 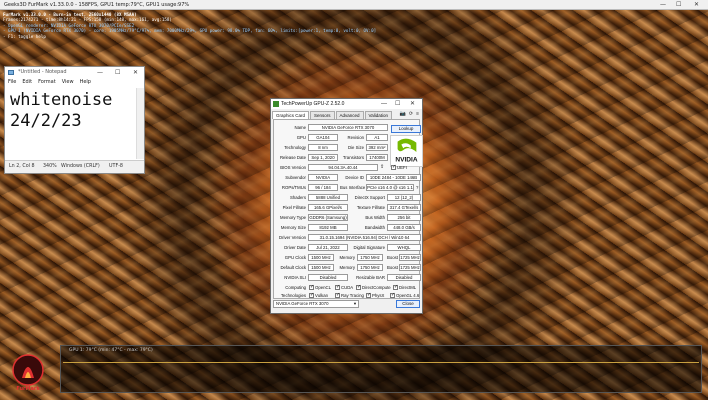 I want to click on cuda-label: CUDA, so click(x=347, y=287).